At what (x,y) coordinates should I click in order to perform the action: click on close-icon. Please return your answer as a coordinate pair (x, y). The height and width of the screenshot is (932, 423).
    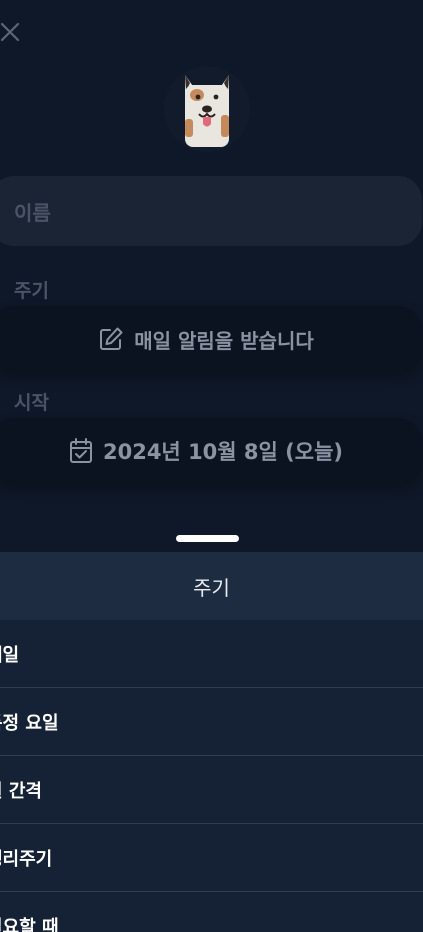
    Looking at the image, I should click on (10, 32).